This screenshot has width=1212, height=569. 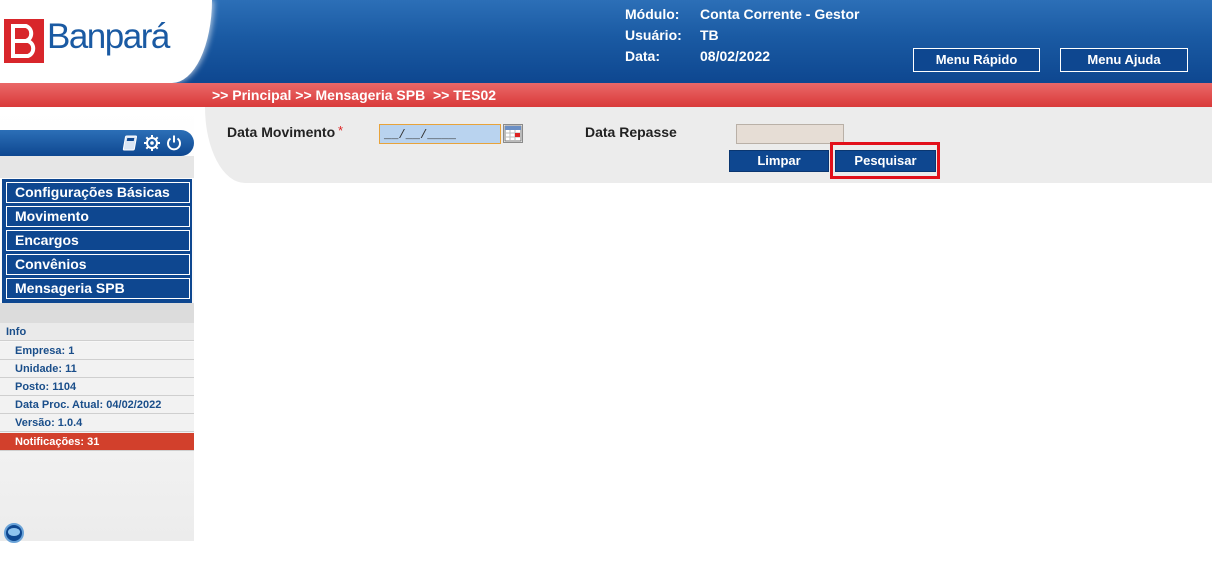 What do you see at coordinates (97, 442) in the screenshot?
I see `notifications-link: Notificações: 31` at bounding box center [97, 442].